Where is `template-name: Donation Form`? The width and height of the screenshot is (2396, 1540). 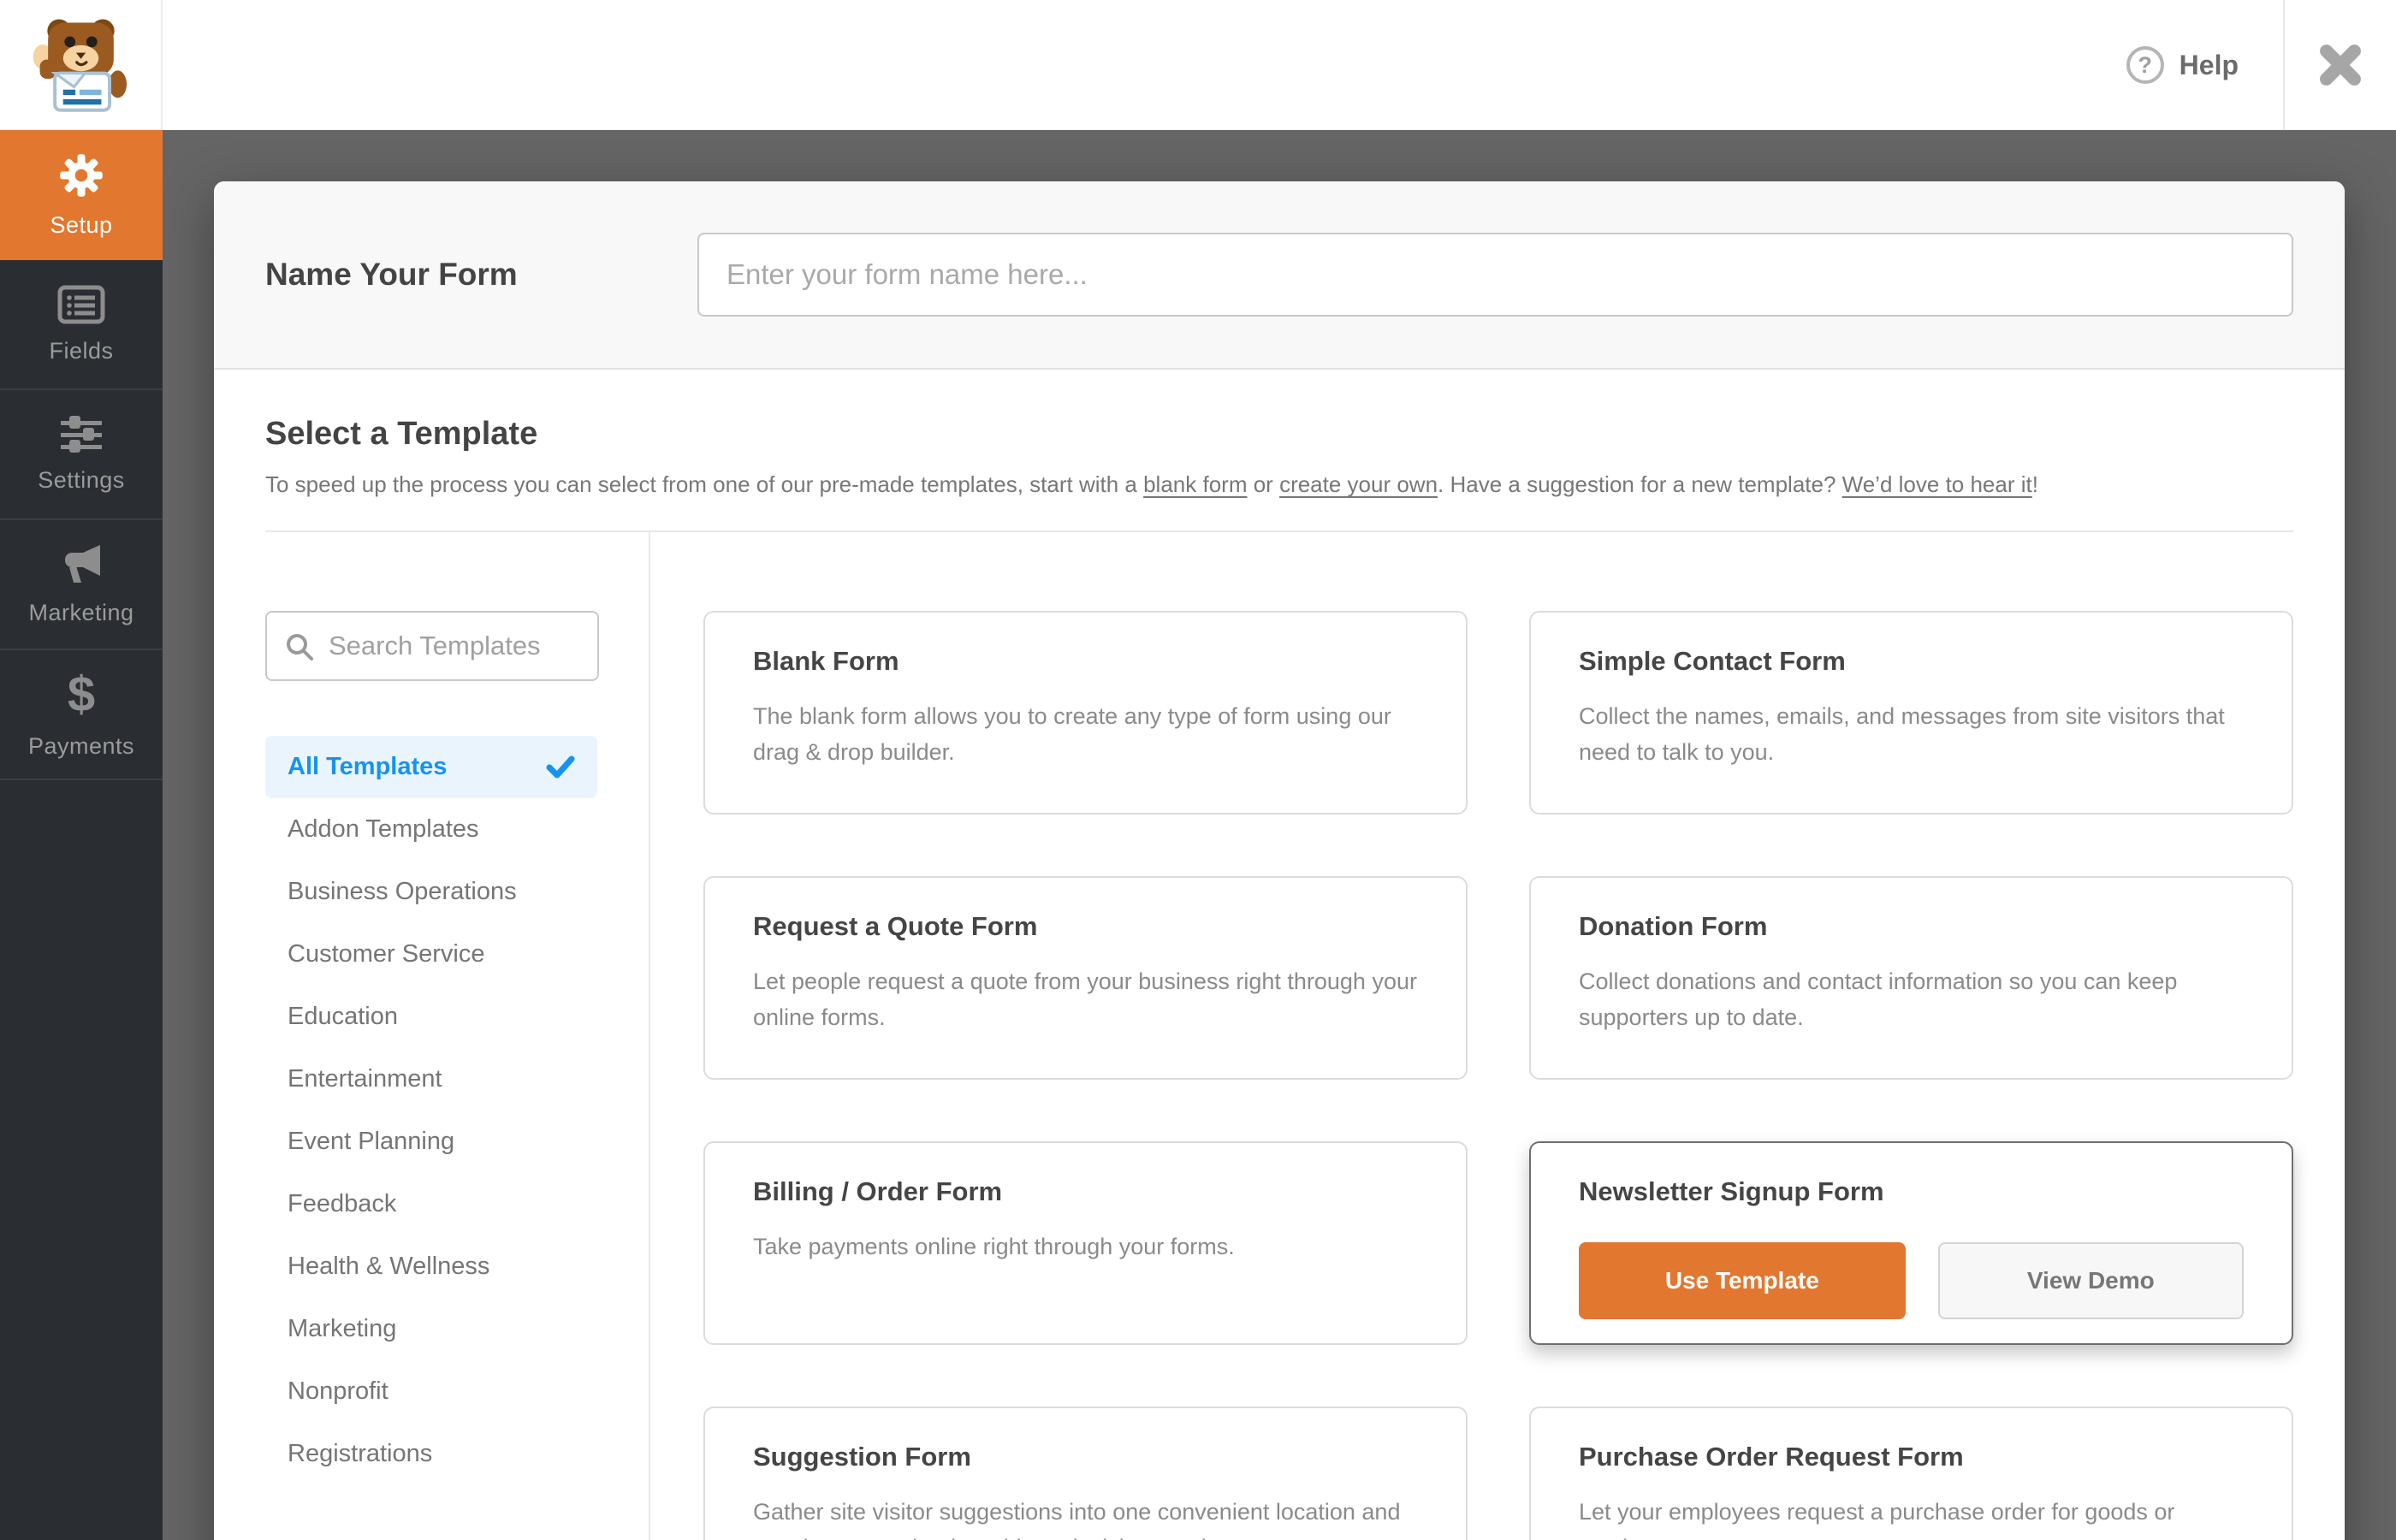
template-name: Donation Form is located at coordinates (1673, 926).